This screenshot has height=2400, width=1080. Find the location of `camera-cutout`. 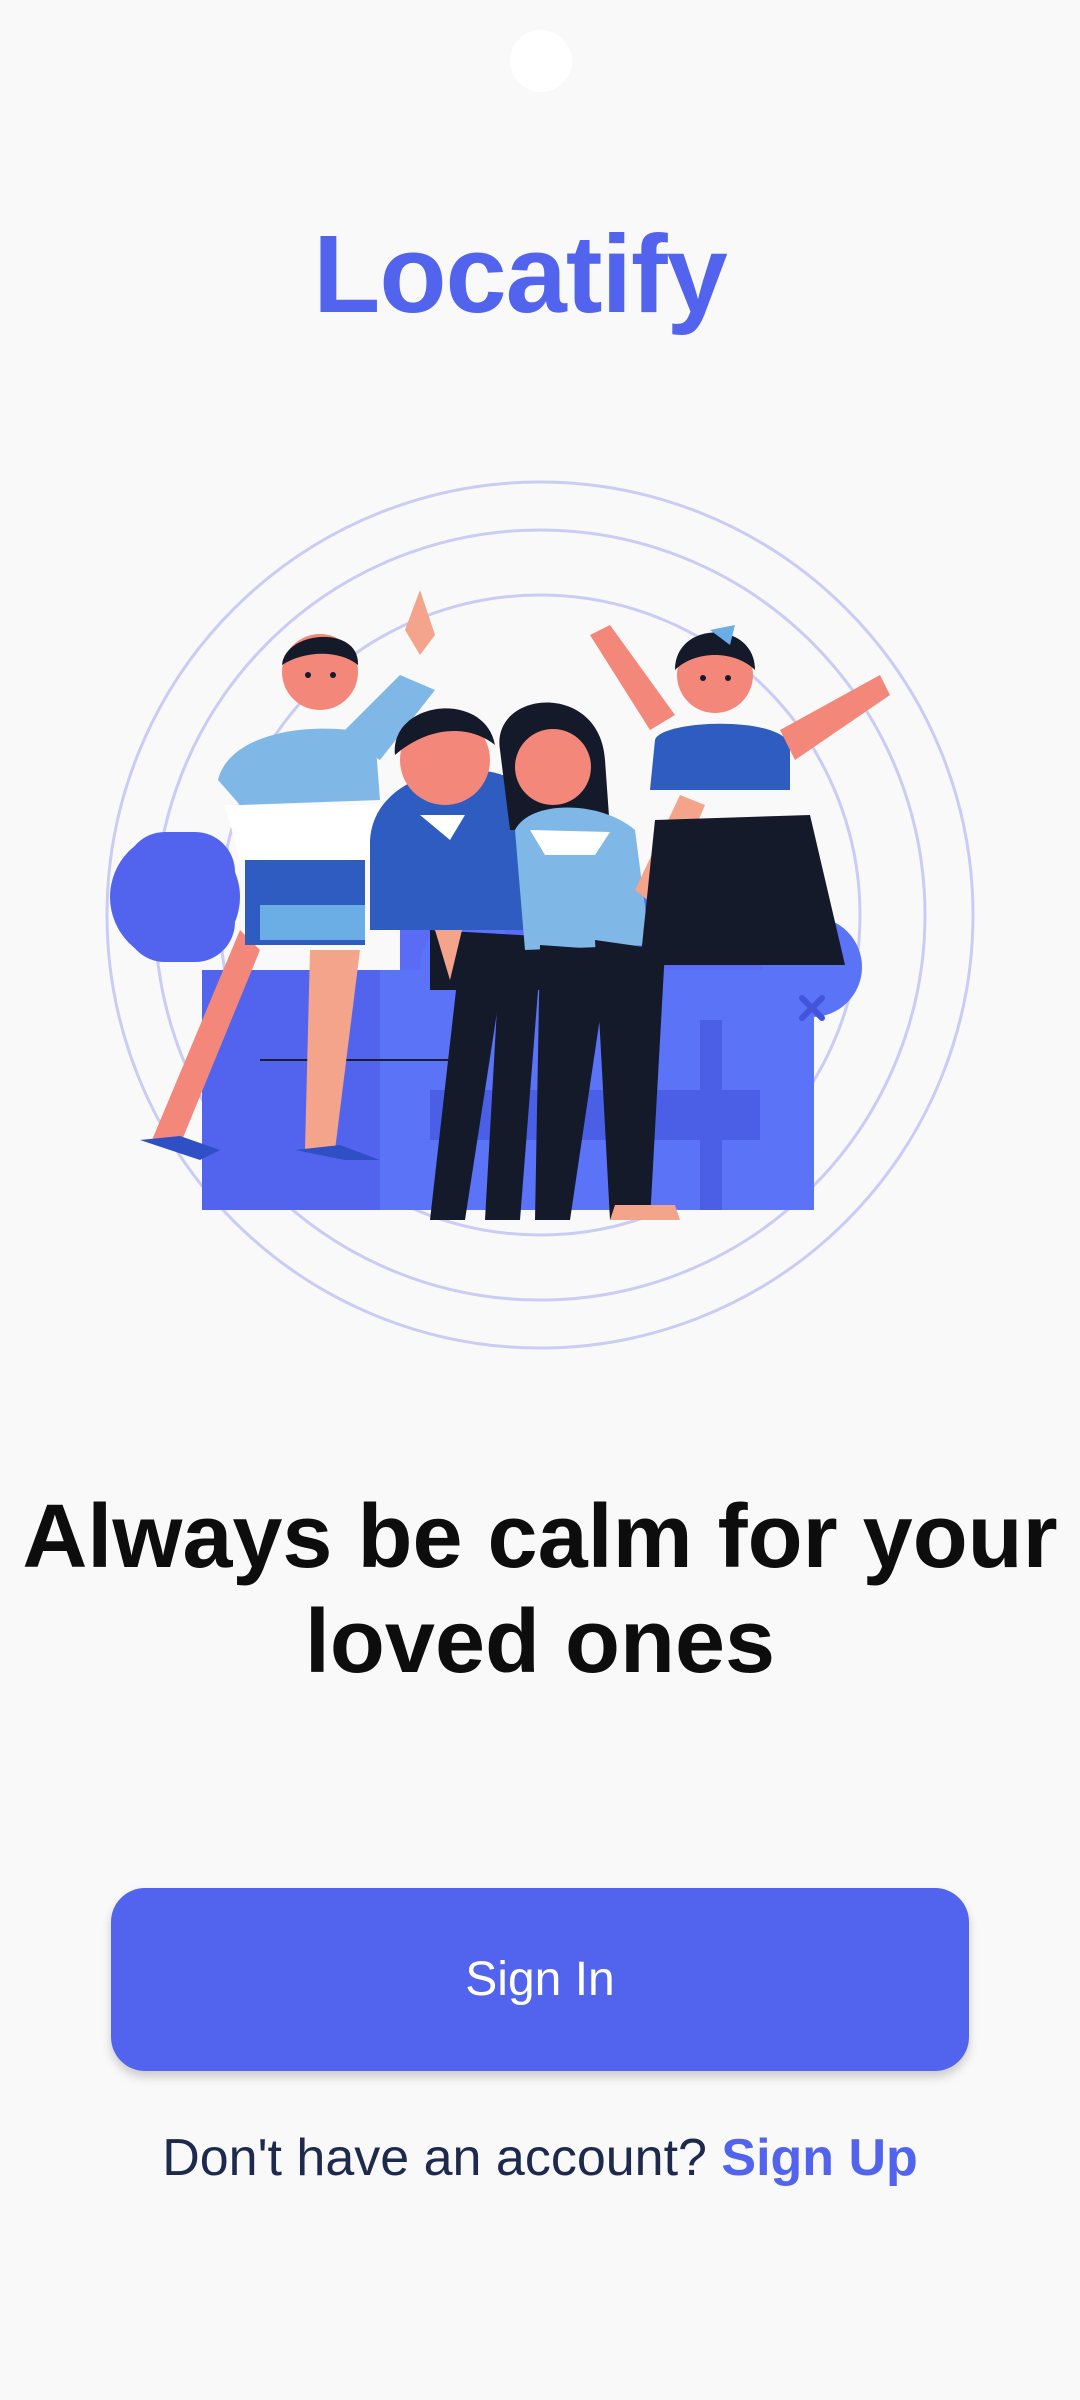

camera-cutout is located at coordinates (541, 61).